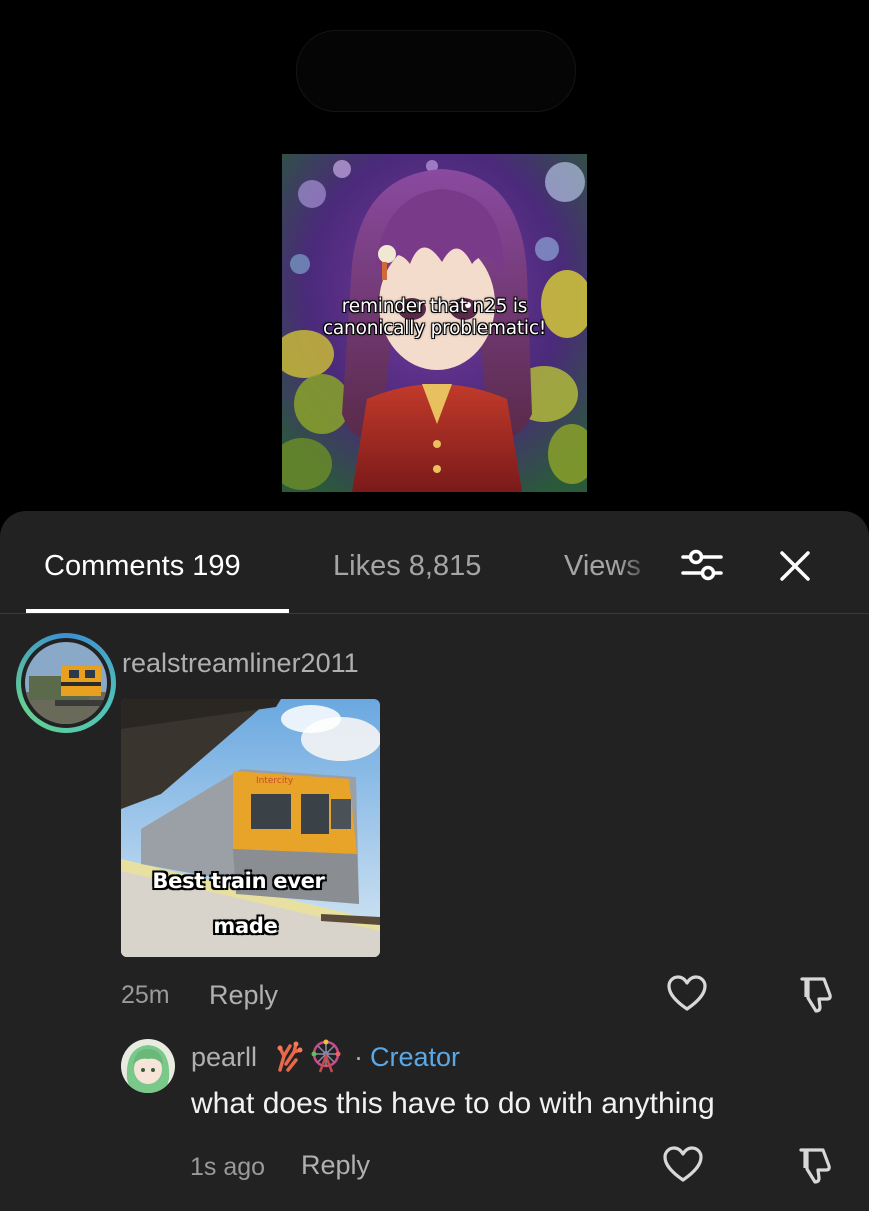 Image resolution: width=869 pixels, height=1211 pixels. What do you see at coordinates (145, 995) in the screenshot?
I see `comment-timestamp: 25m` at bounding box center [145, 995].